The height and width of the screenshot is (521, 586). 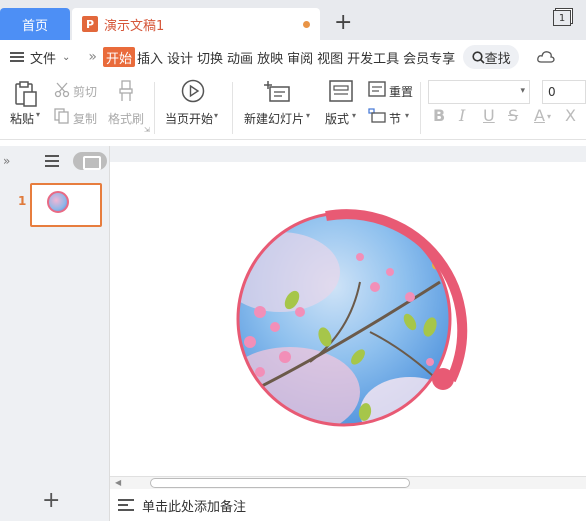 I want to click on window-count-icon: 1, so click(x=562, y=18).